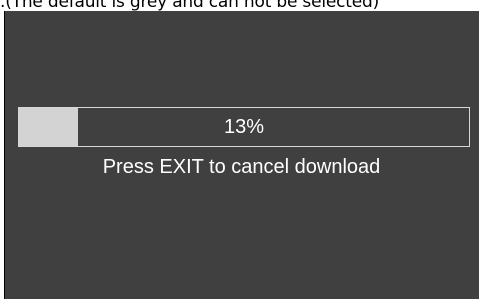 This screenshot has height=299, width=479. I want to click on download-progress-bar: 13%, so click(244, 127).